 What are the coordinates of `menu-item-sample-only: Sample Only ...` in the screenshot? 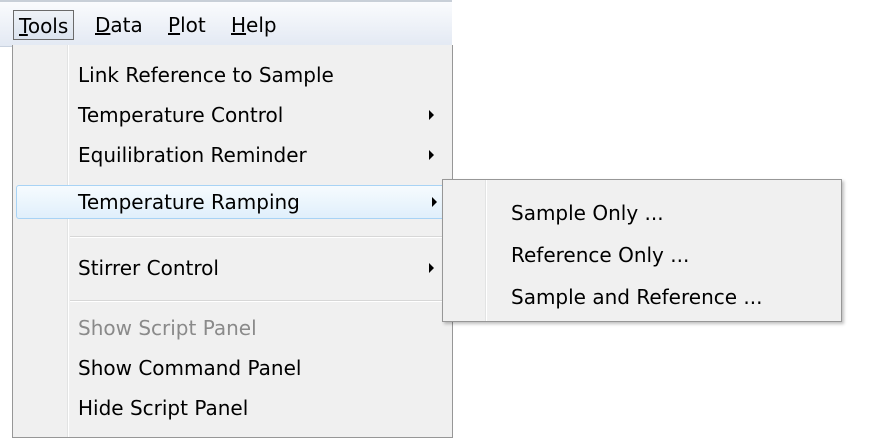 It's located at (642, 213).